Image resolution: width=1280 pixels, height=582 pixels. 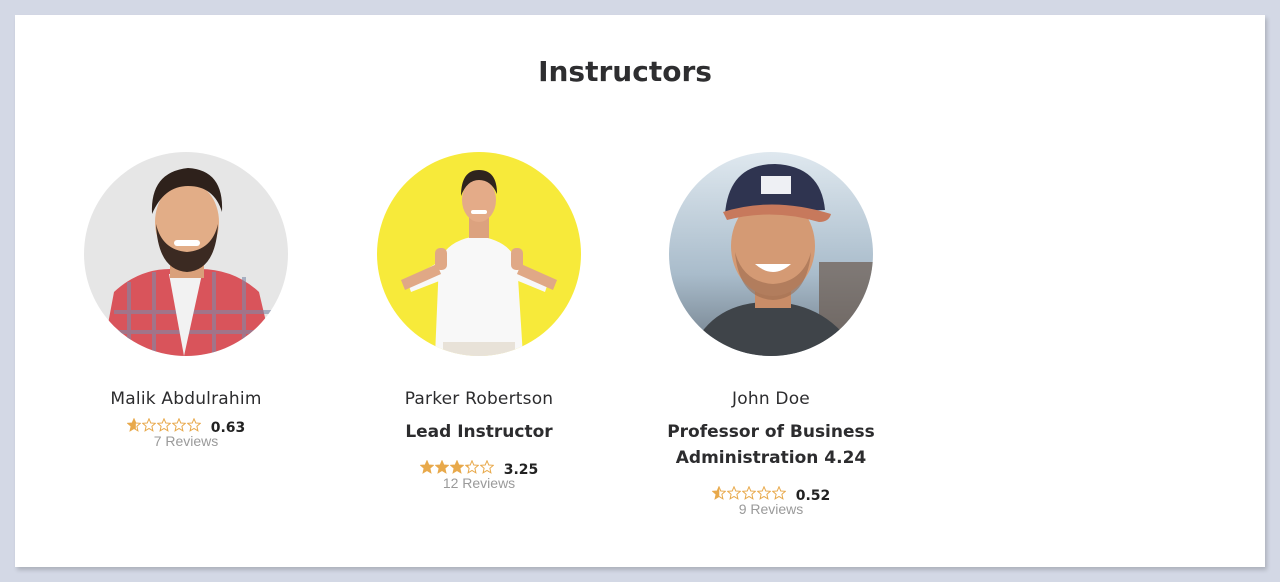 I want to click on review-count: 7 Reviews, so click(x=186, y=441).